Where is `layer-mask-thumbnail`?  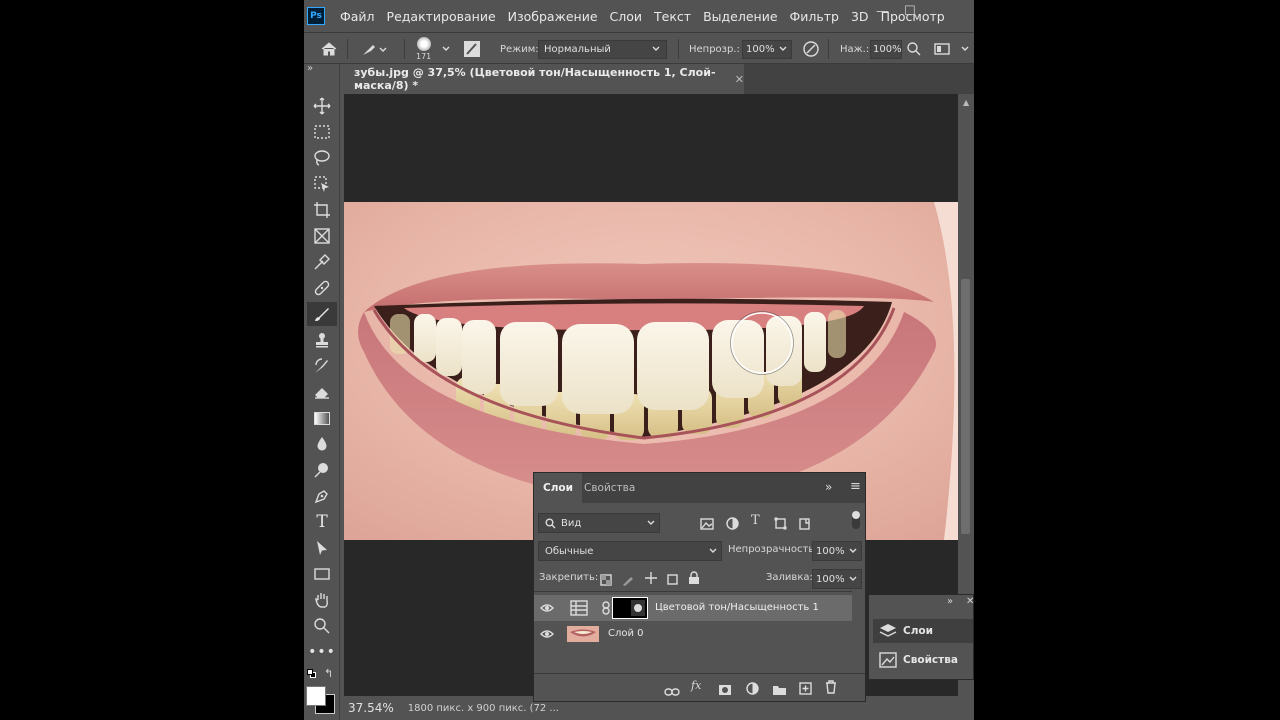
layer-mask-thumbnail is located at coordinates (630, 608).